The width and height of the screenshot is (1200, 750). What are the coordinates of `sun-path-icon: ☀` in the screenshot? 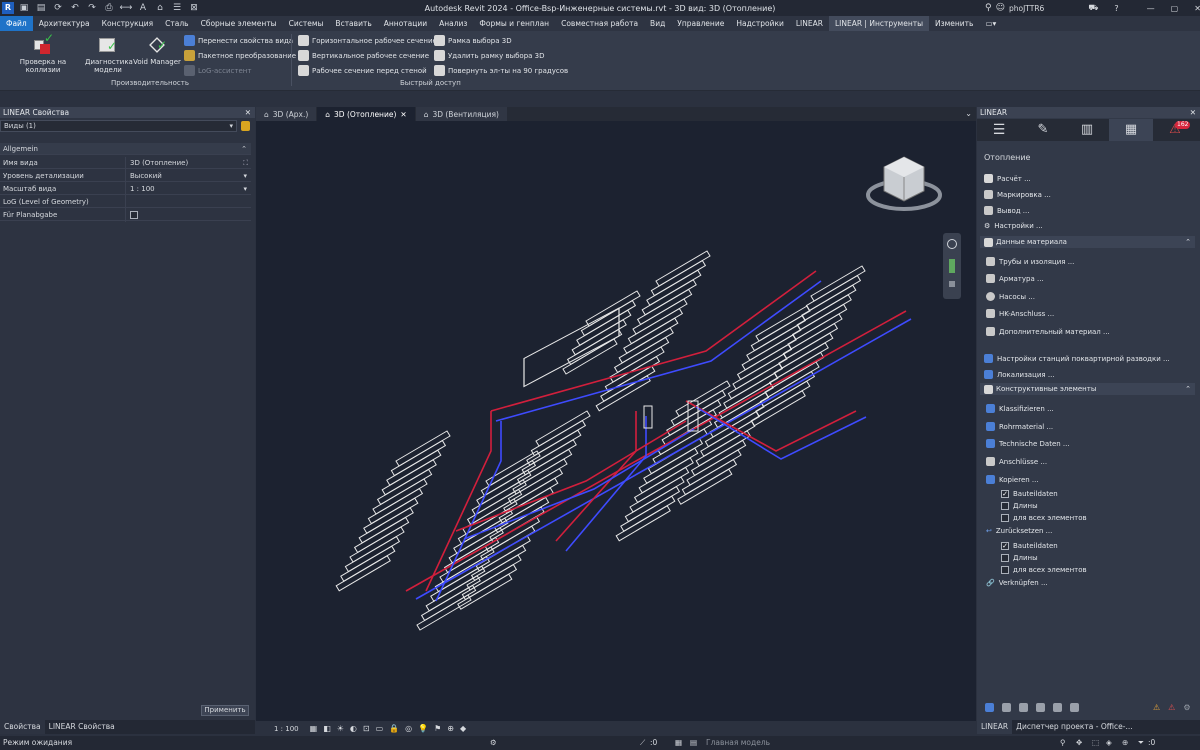 It's located at (340, 728).